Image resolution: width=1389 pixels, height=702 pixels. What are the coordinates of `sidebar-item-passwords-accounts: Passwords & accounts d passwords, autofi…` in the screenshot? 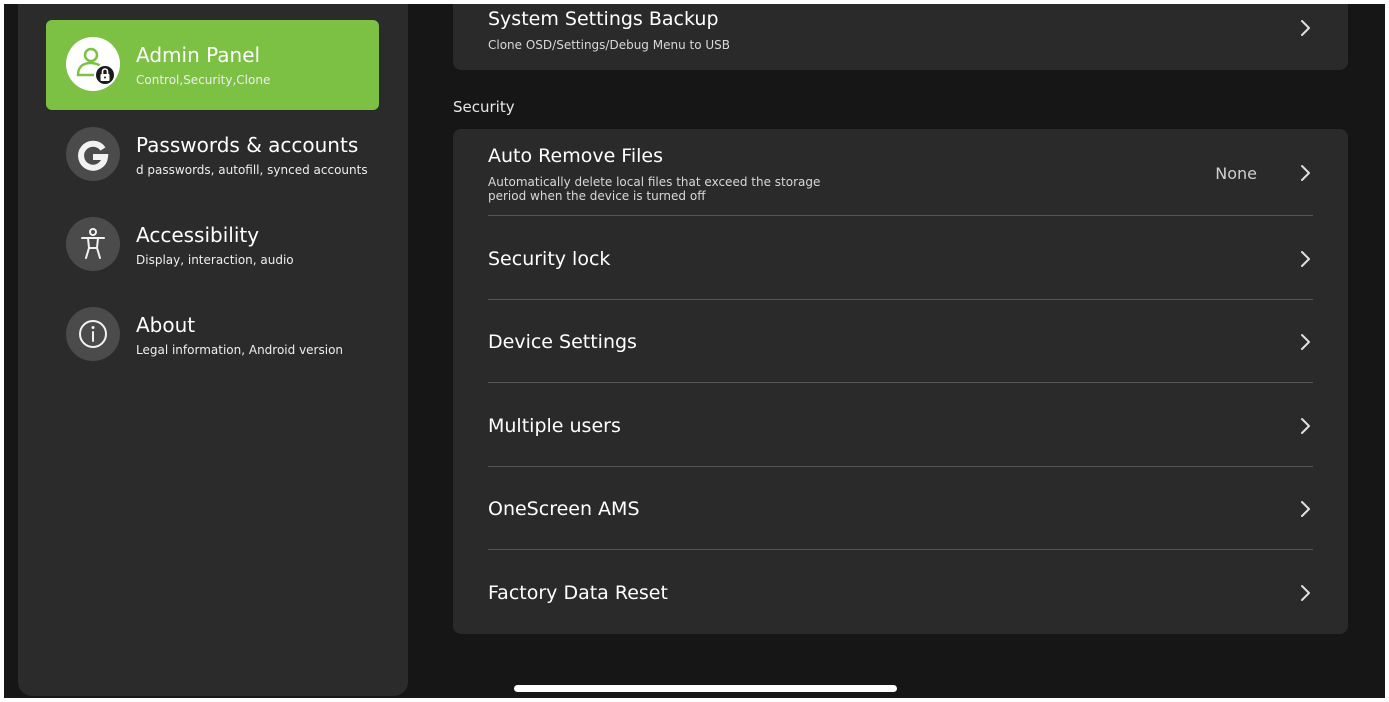 It's located at (212, 155).